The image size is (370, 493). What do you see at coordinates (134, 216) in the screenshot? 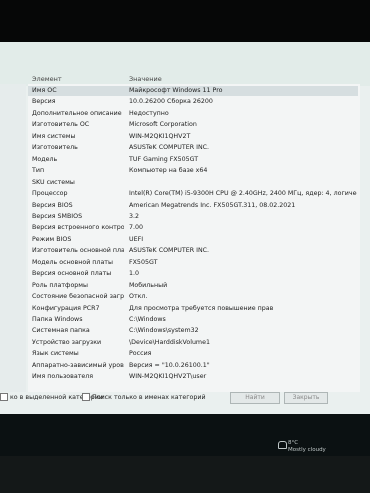
I see `row-item-value: 3.2` at bounding box center [134, 216].